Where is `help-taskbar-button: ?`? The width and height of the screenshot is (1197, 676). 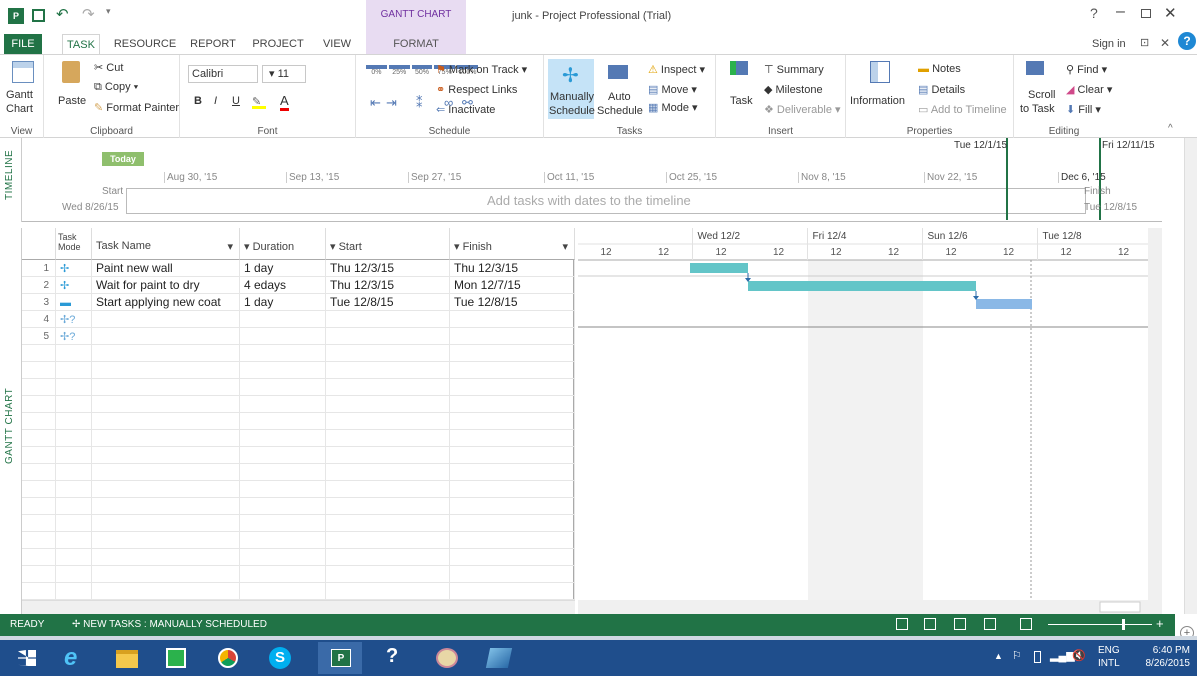
help-taskbar-button: ? is located at coordinates (394, 658).